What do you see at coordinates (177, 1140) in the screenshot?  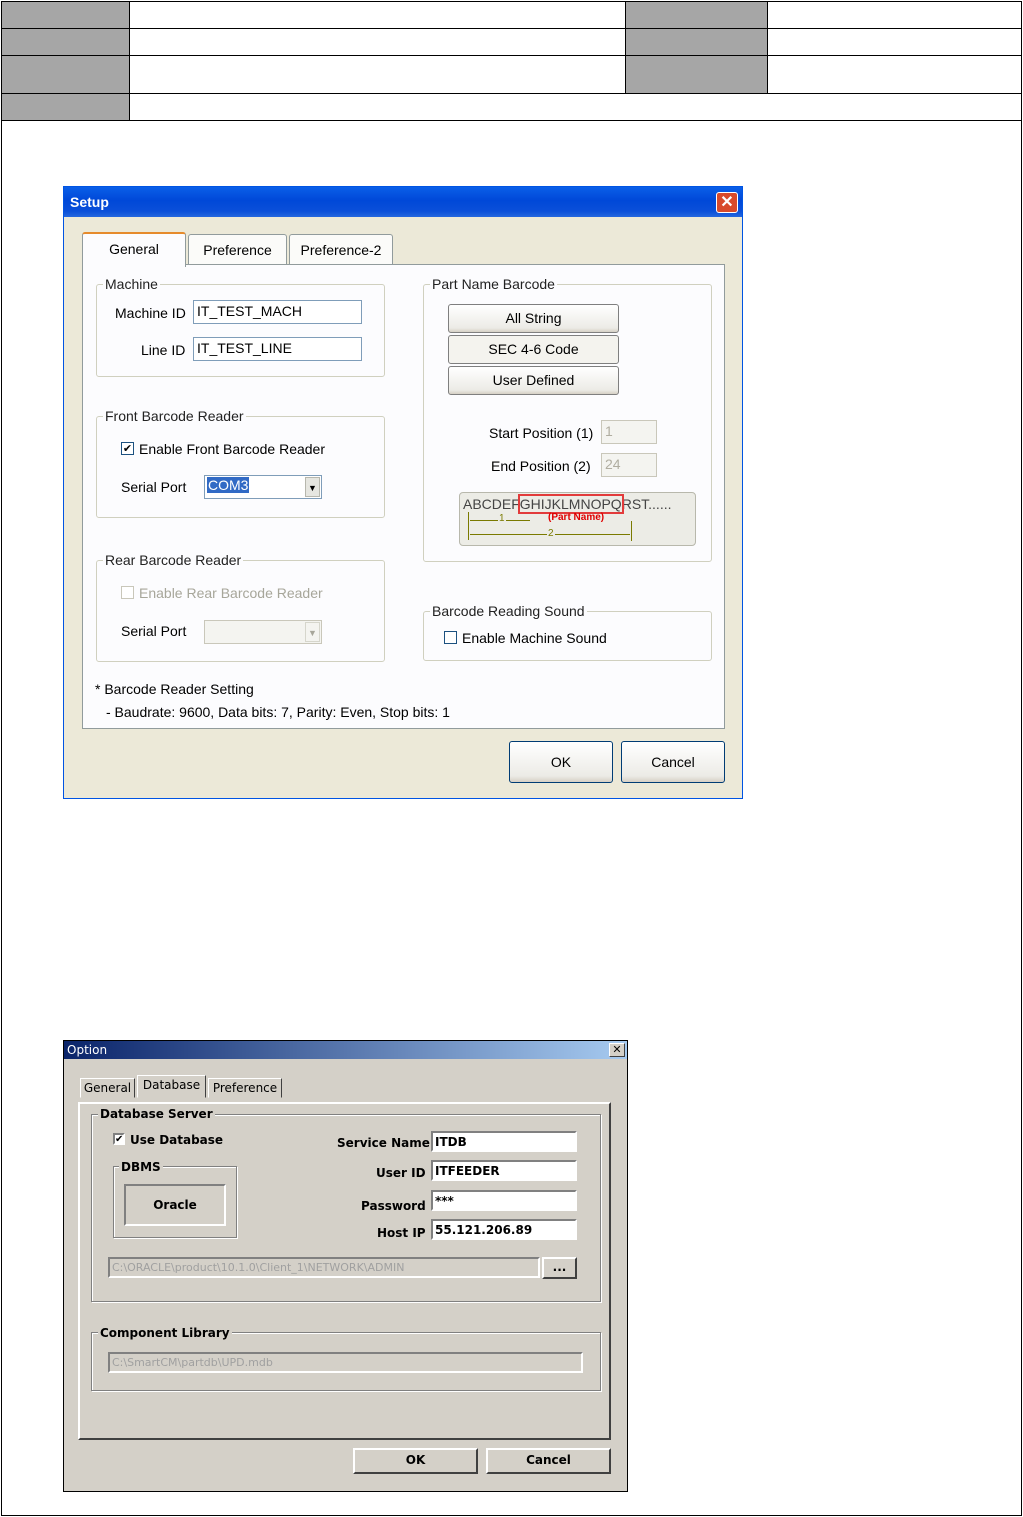 I see `use-database-label: Use Database` at bounding box center [177, 1140].